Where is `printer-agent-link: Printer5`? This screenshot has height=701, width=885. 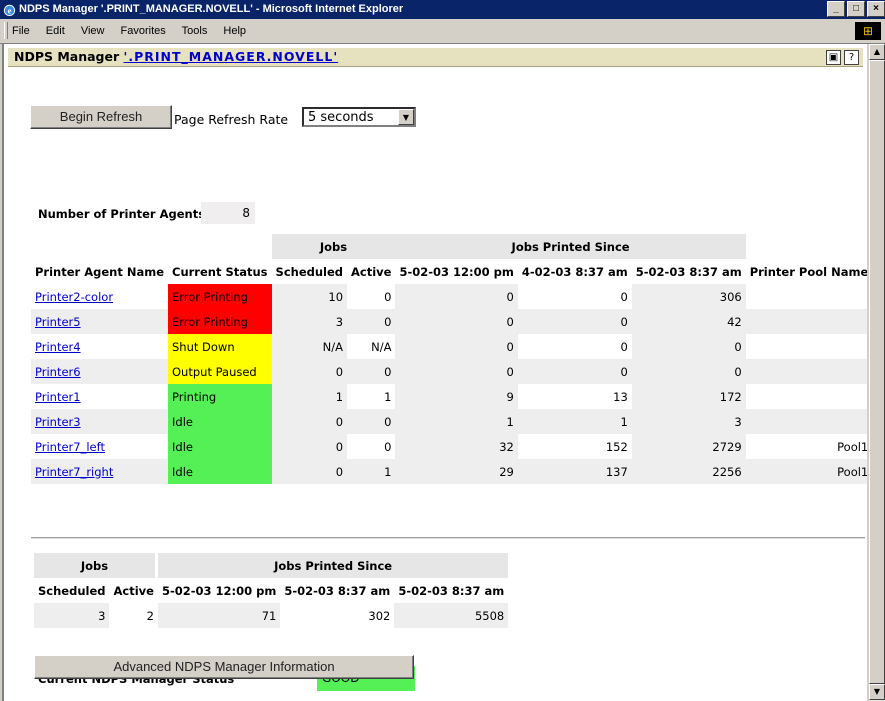
printer-agent-link: Printer5 is located at coordinates (58, 322).